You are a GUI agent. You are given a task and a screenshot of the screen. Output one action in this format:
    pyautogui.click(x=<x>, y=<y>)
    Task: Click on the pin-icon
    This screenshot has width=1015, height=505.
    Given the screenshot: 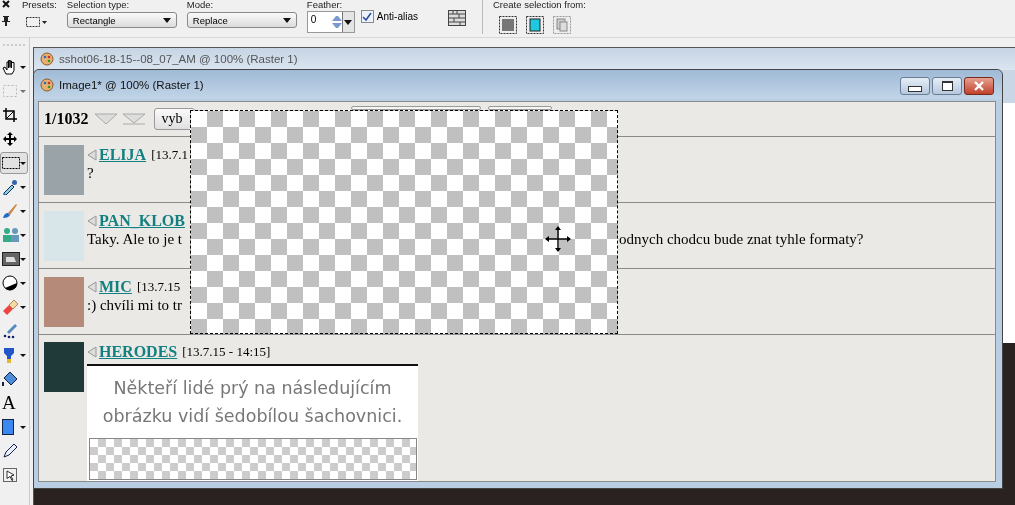 What is the action you would take?
    pyautogui.click(x=6, y=21)
    